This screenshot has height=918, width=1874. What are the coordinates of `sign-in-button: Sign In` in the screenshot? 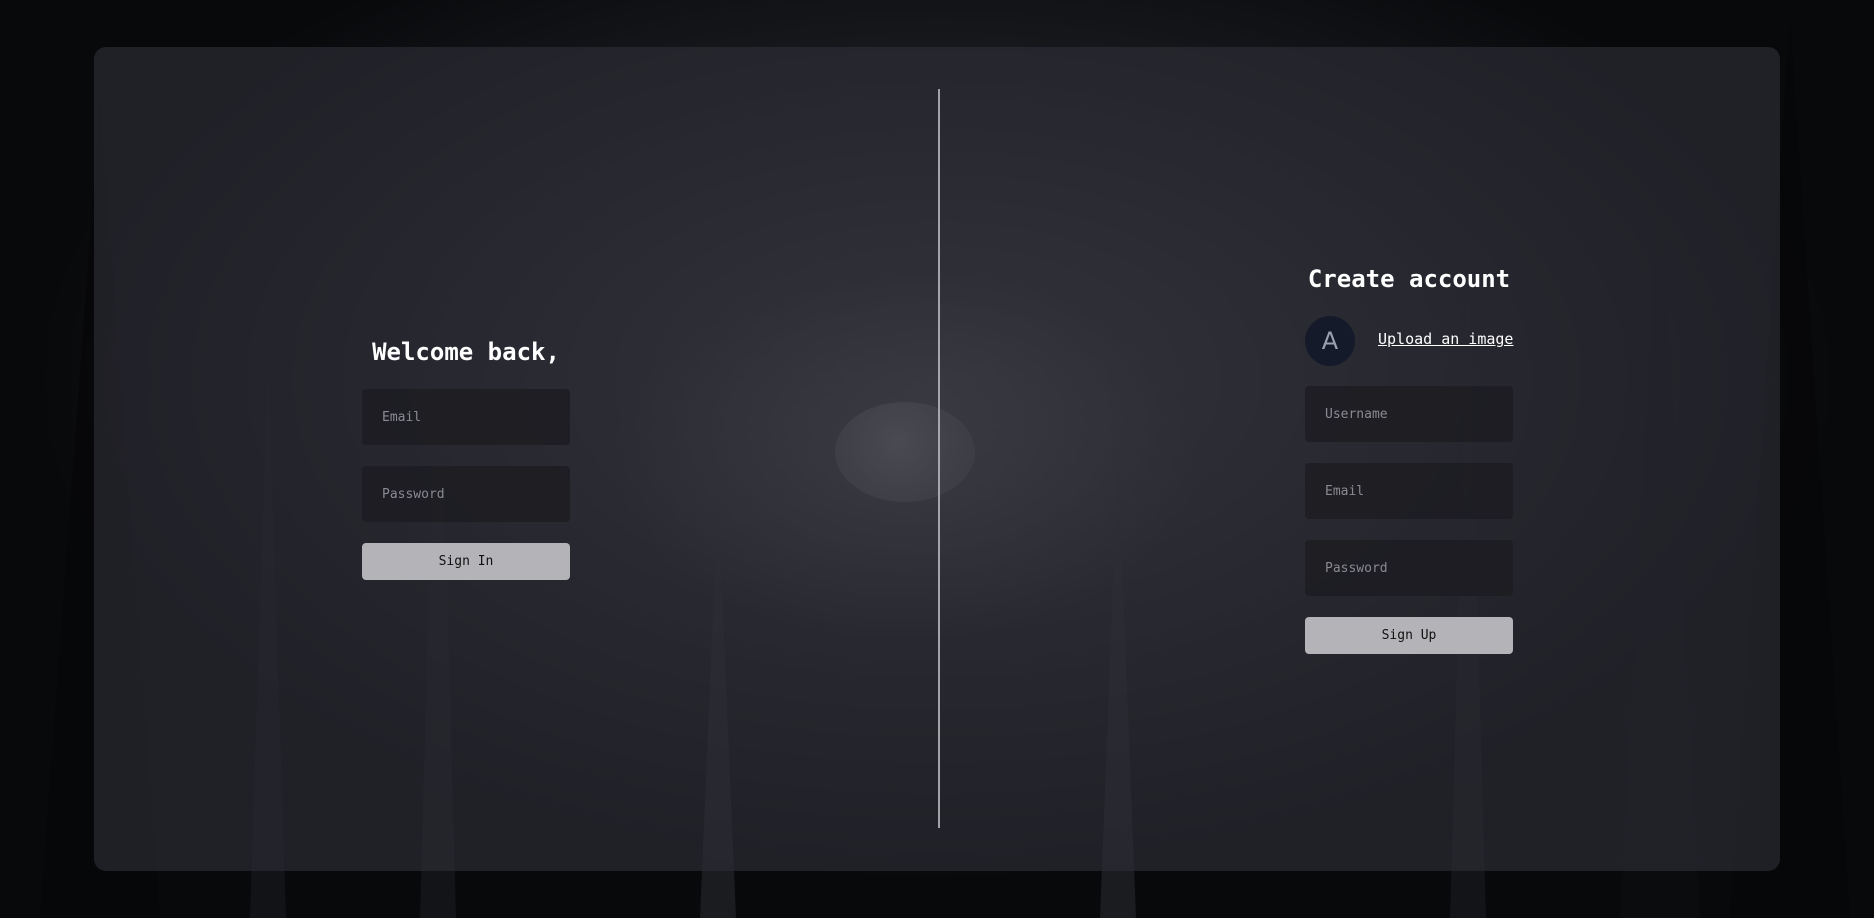 It's located at (466, 561).